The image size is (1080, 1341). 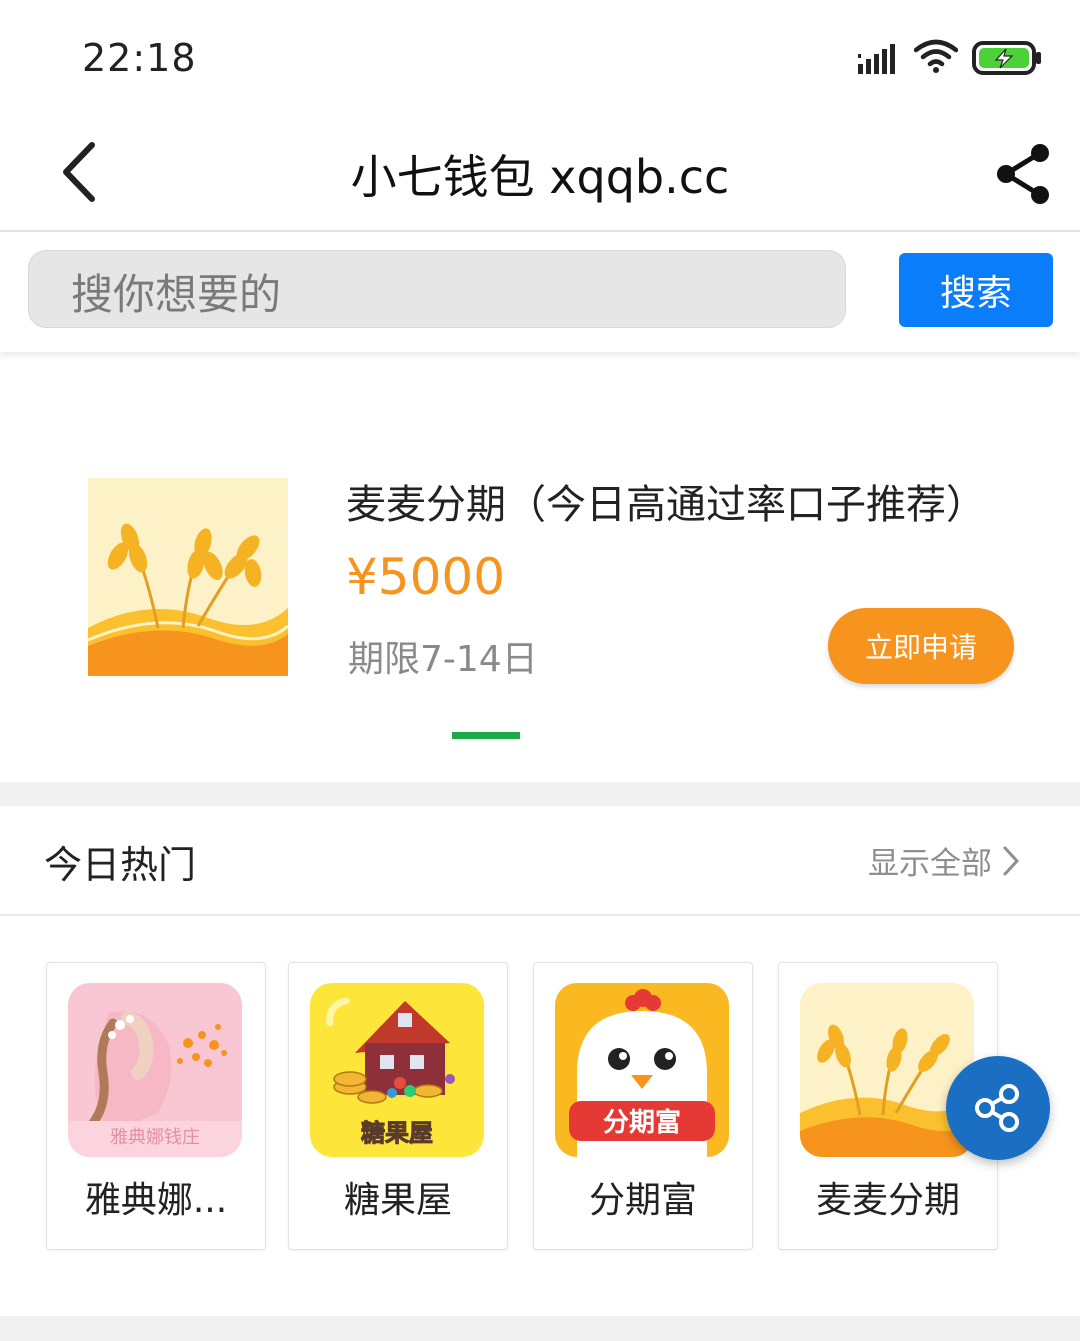 I want to click on search-input: 搜你想要的, so click(x=437, y=289).